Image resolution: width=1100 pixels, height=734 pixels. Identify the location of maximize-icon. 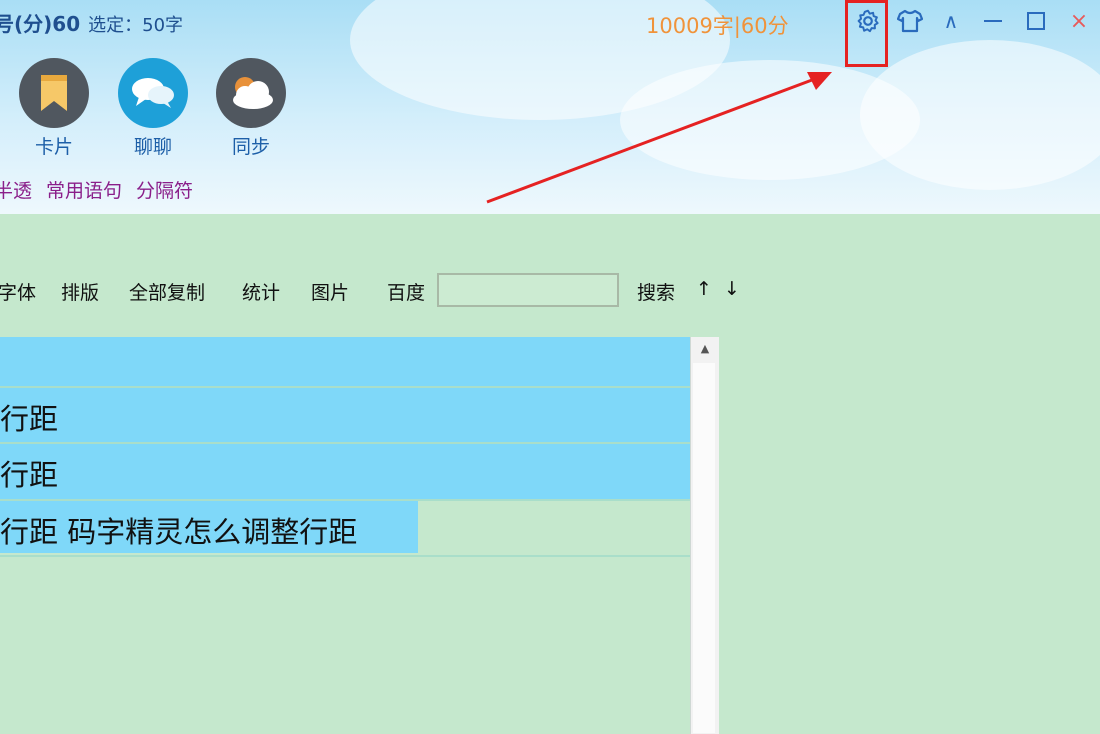
(1036, 21).